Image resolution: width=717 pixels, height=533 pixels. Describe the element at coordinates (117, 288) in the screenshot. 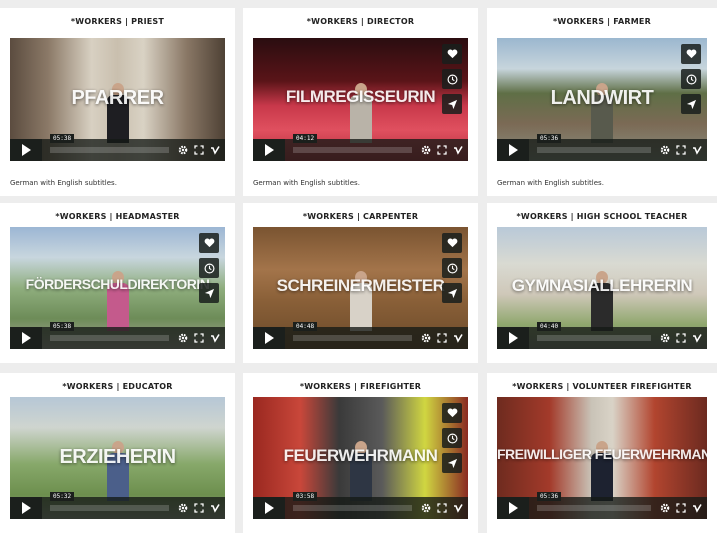

I see `video-player: FÖRDERSCHULDIREKTORIN 05:38` at that location.